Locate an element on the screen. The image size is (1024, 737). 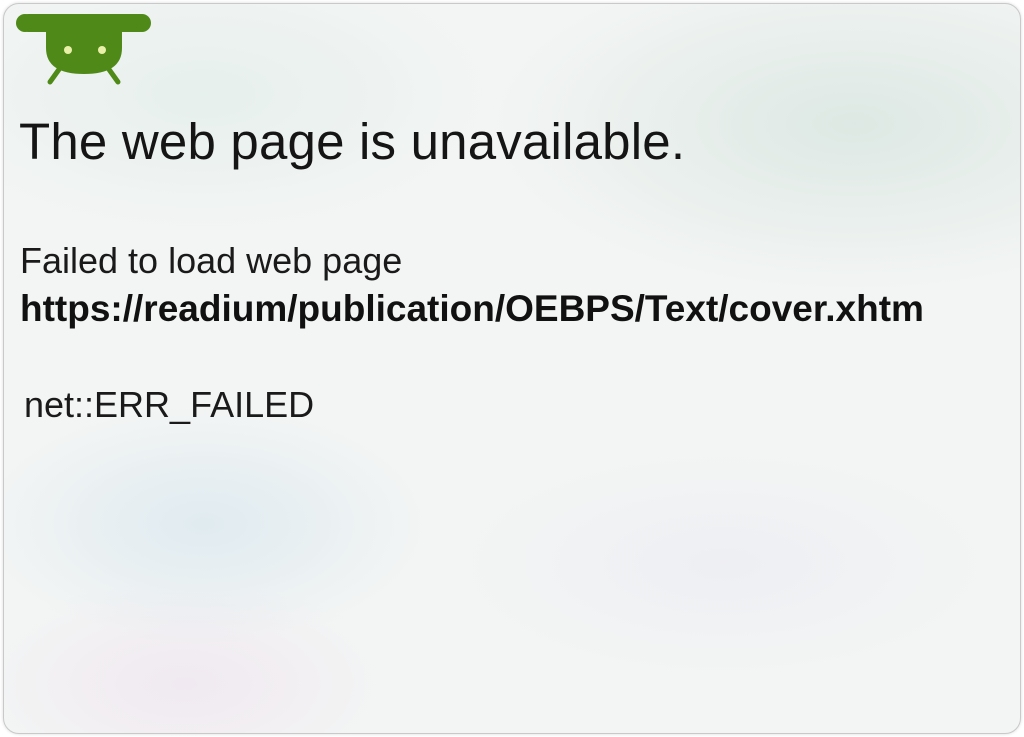
android-robot-icon is located at coordinates (83, 49).